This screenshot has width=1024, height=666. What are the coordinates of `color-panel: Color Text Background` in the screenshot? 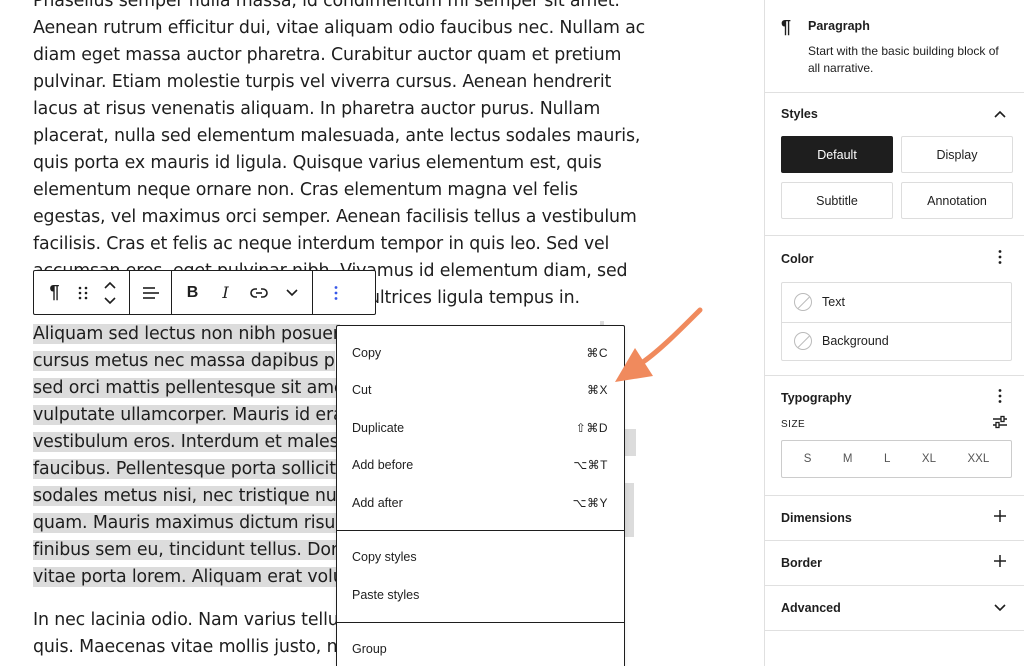 It's located at (894, 306).